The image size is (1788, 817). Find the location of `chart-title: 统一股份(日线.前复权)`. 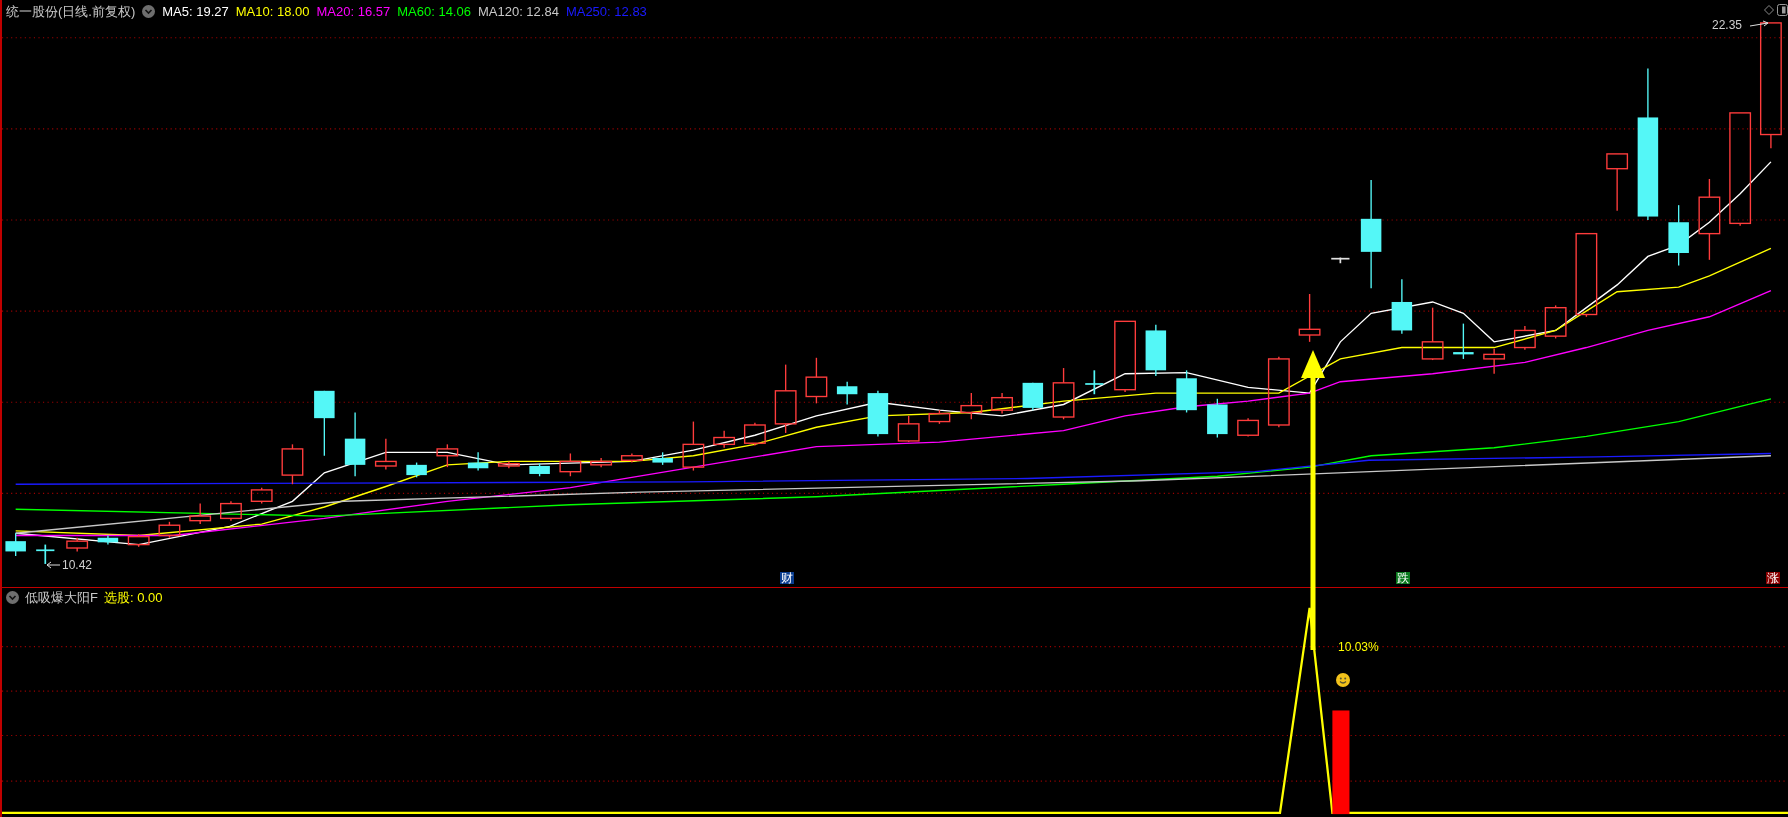

chart-title: 统一股份(日线.前复权) is located at coordinates (71, 11).